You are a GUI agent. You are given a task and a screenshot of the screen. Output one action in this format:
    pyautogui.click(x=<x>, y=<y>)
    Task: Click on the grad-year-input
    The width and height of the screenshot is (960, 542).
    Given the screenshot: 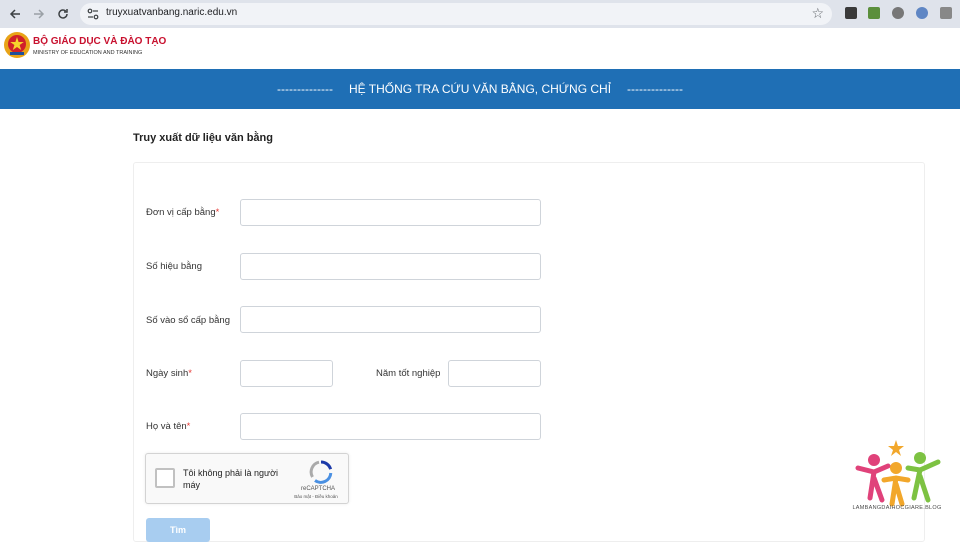 What is the action you would take?
    pyautogui.click(x=494, y=373)
    